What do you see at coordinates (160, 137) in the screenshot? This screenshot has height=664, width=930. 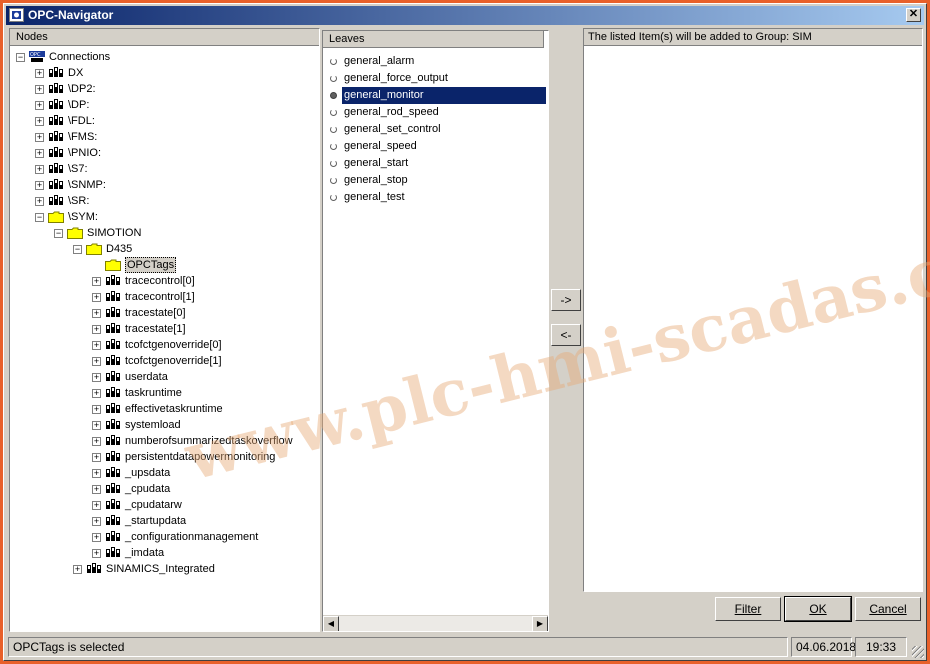 I see `tree-node: + \FMS:` at bounding box center [160, 137].